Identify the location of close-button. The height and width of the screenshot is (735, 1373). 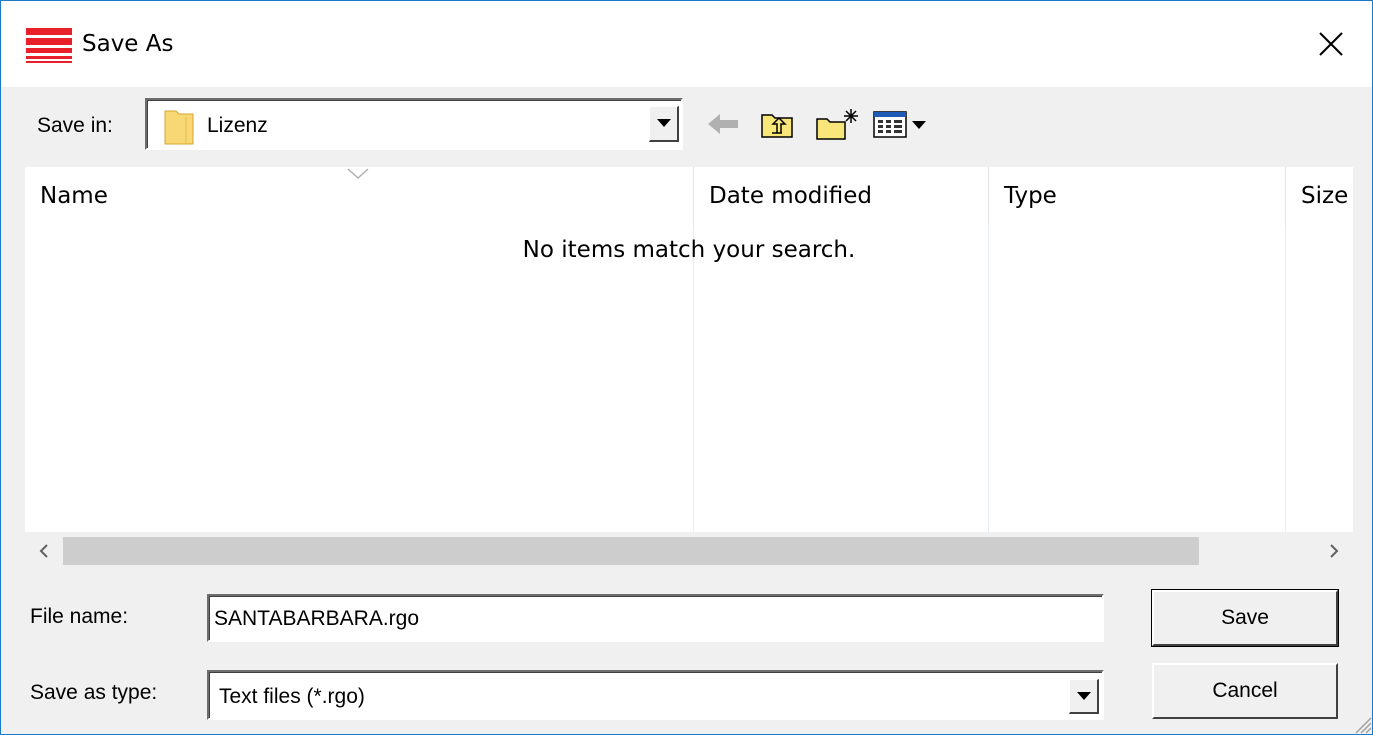
(1331, 44).